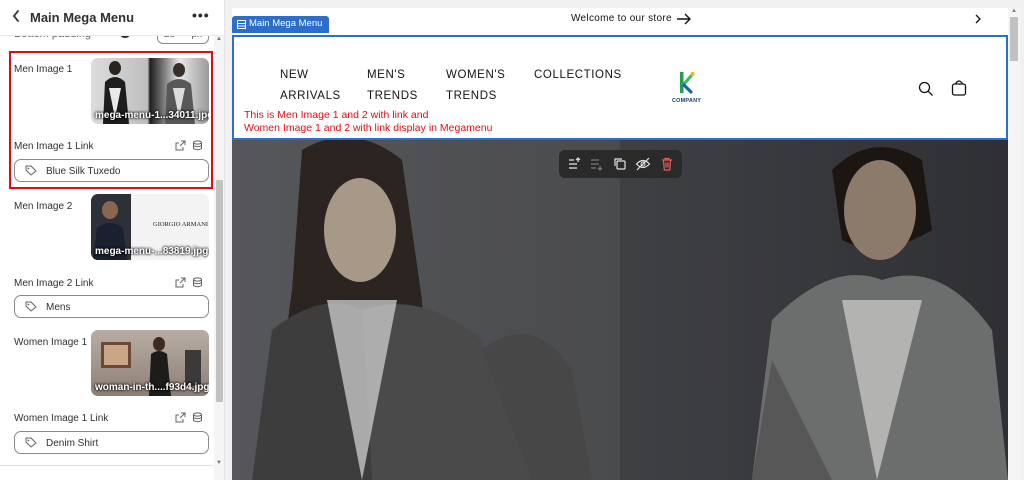 The width and height of the screenshot is (1024, 480). What do you see at coordinates (294, 75) in the screenshot?
I see `nav-new-arrivals-line1: NEW` at bounding box center [294, 75].